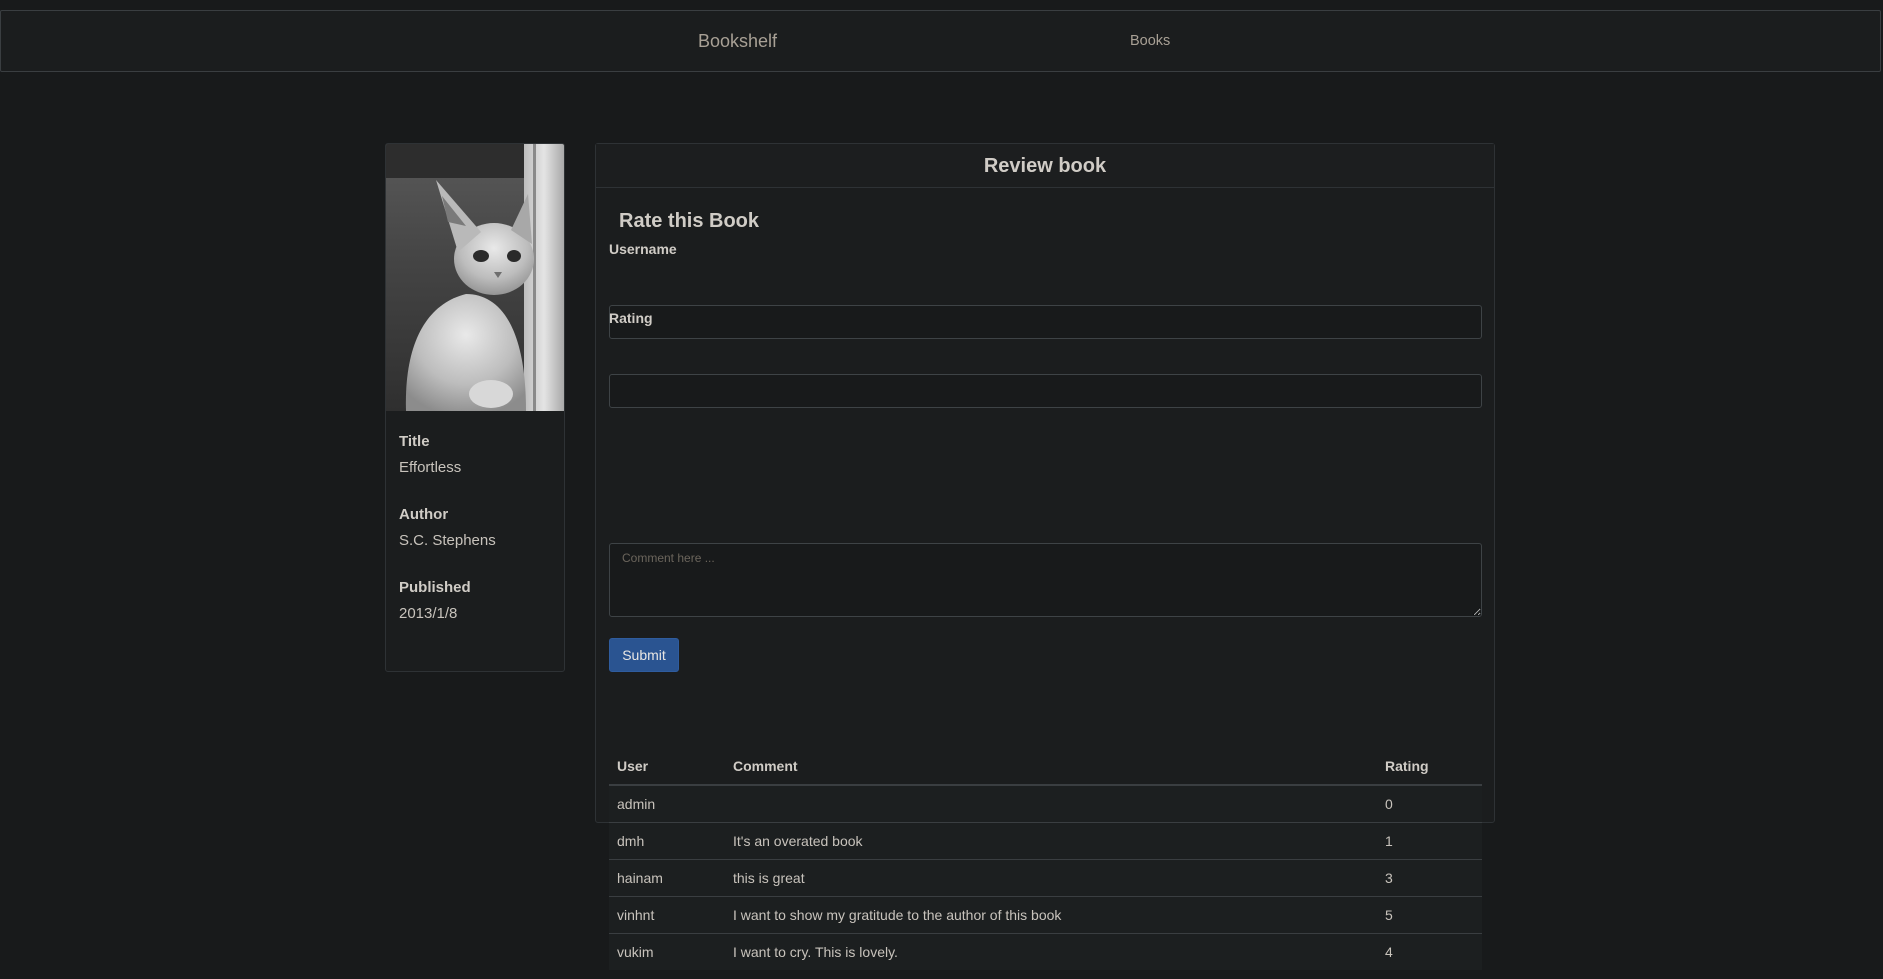  What do you see at coordinates (631, 318) in the screenshot?
I see `rating-label: Rating` at bounding box center [631, 318].